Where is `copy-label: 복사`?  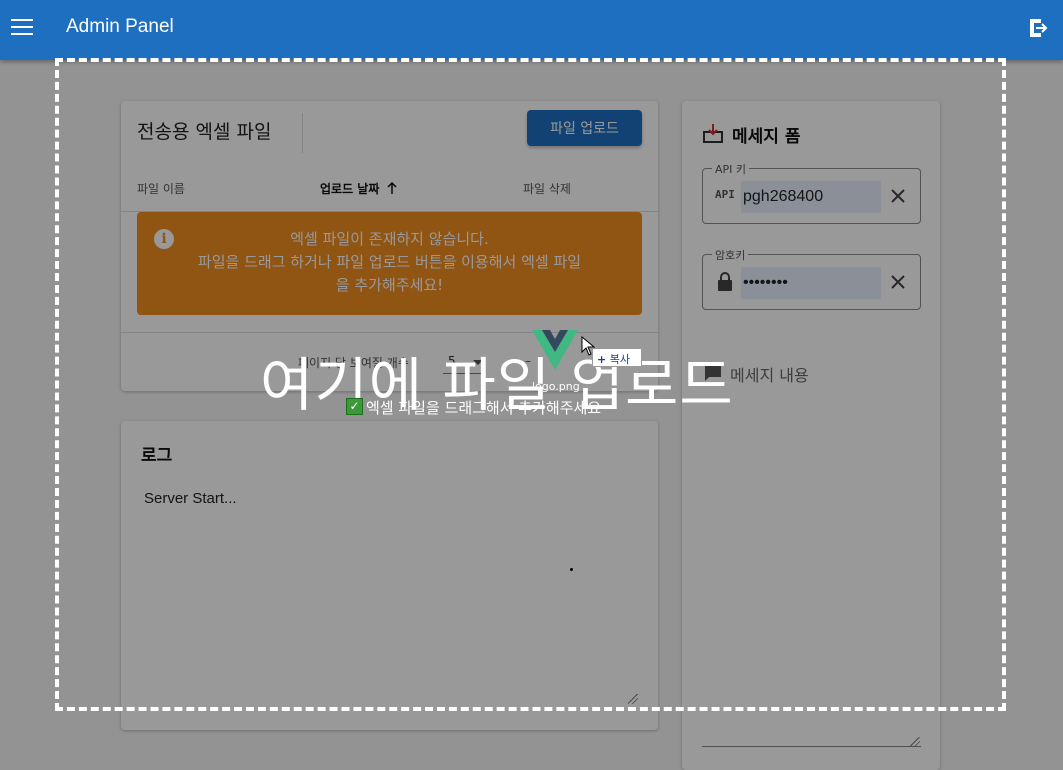
copy-label: 복사 is located at coordinates (619, 359).